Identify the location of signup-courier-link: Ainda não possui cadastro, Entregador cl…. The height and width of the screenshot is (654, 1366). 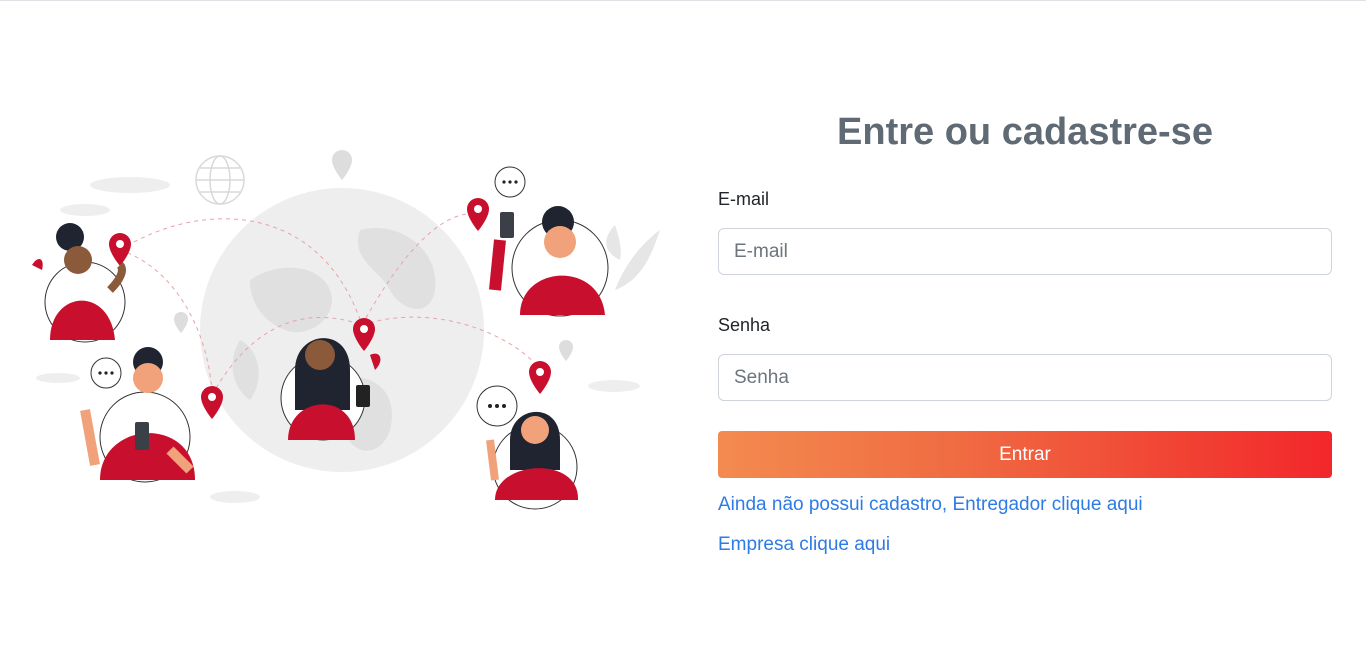
(1025, 505).